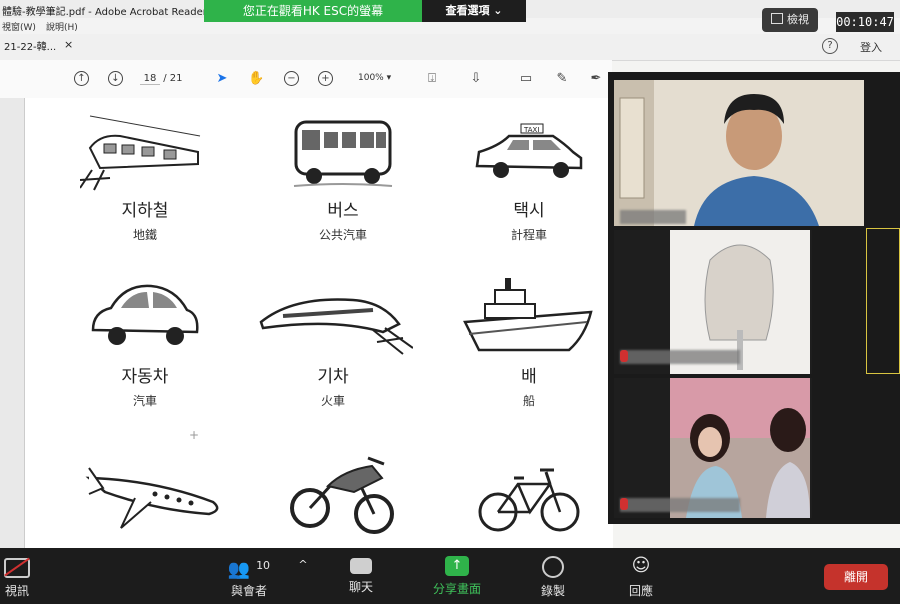 The width and height of the screenshot is (900, 604). I want to click on menu-item-help: 說明(H), so click(62, 26).